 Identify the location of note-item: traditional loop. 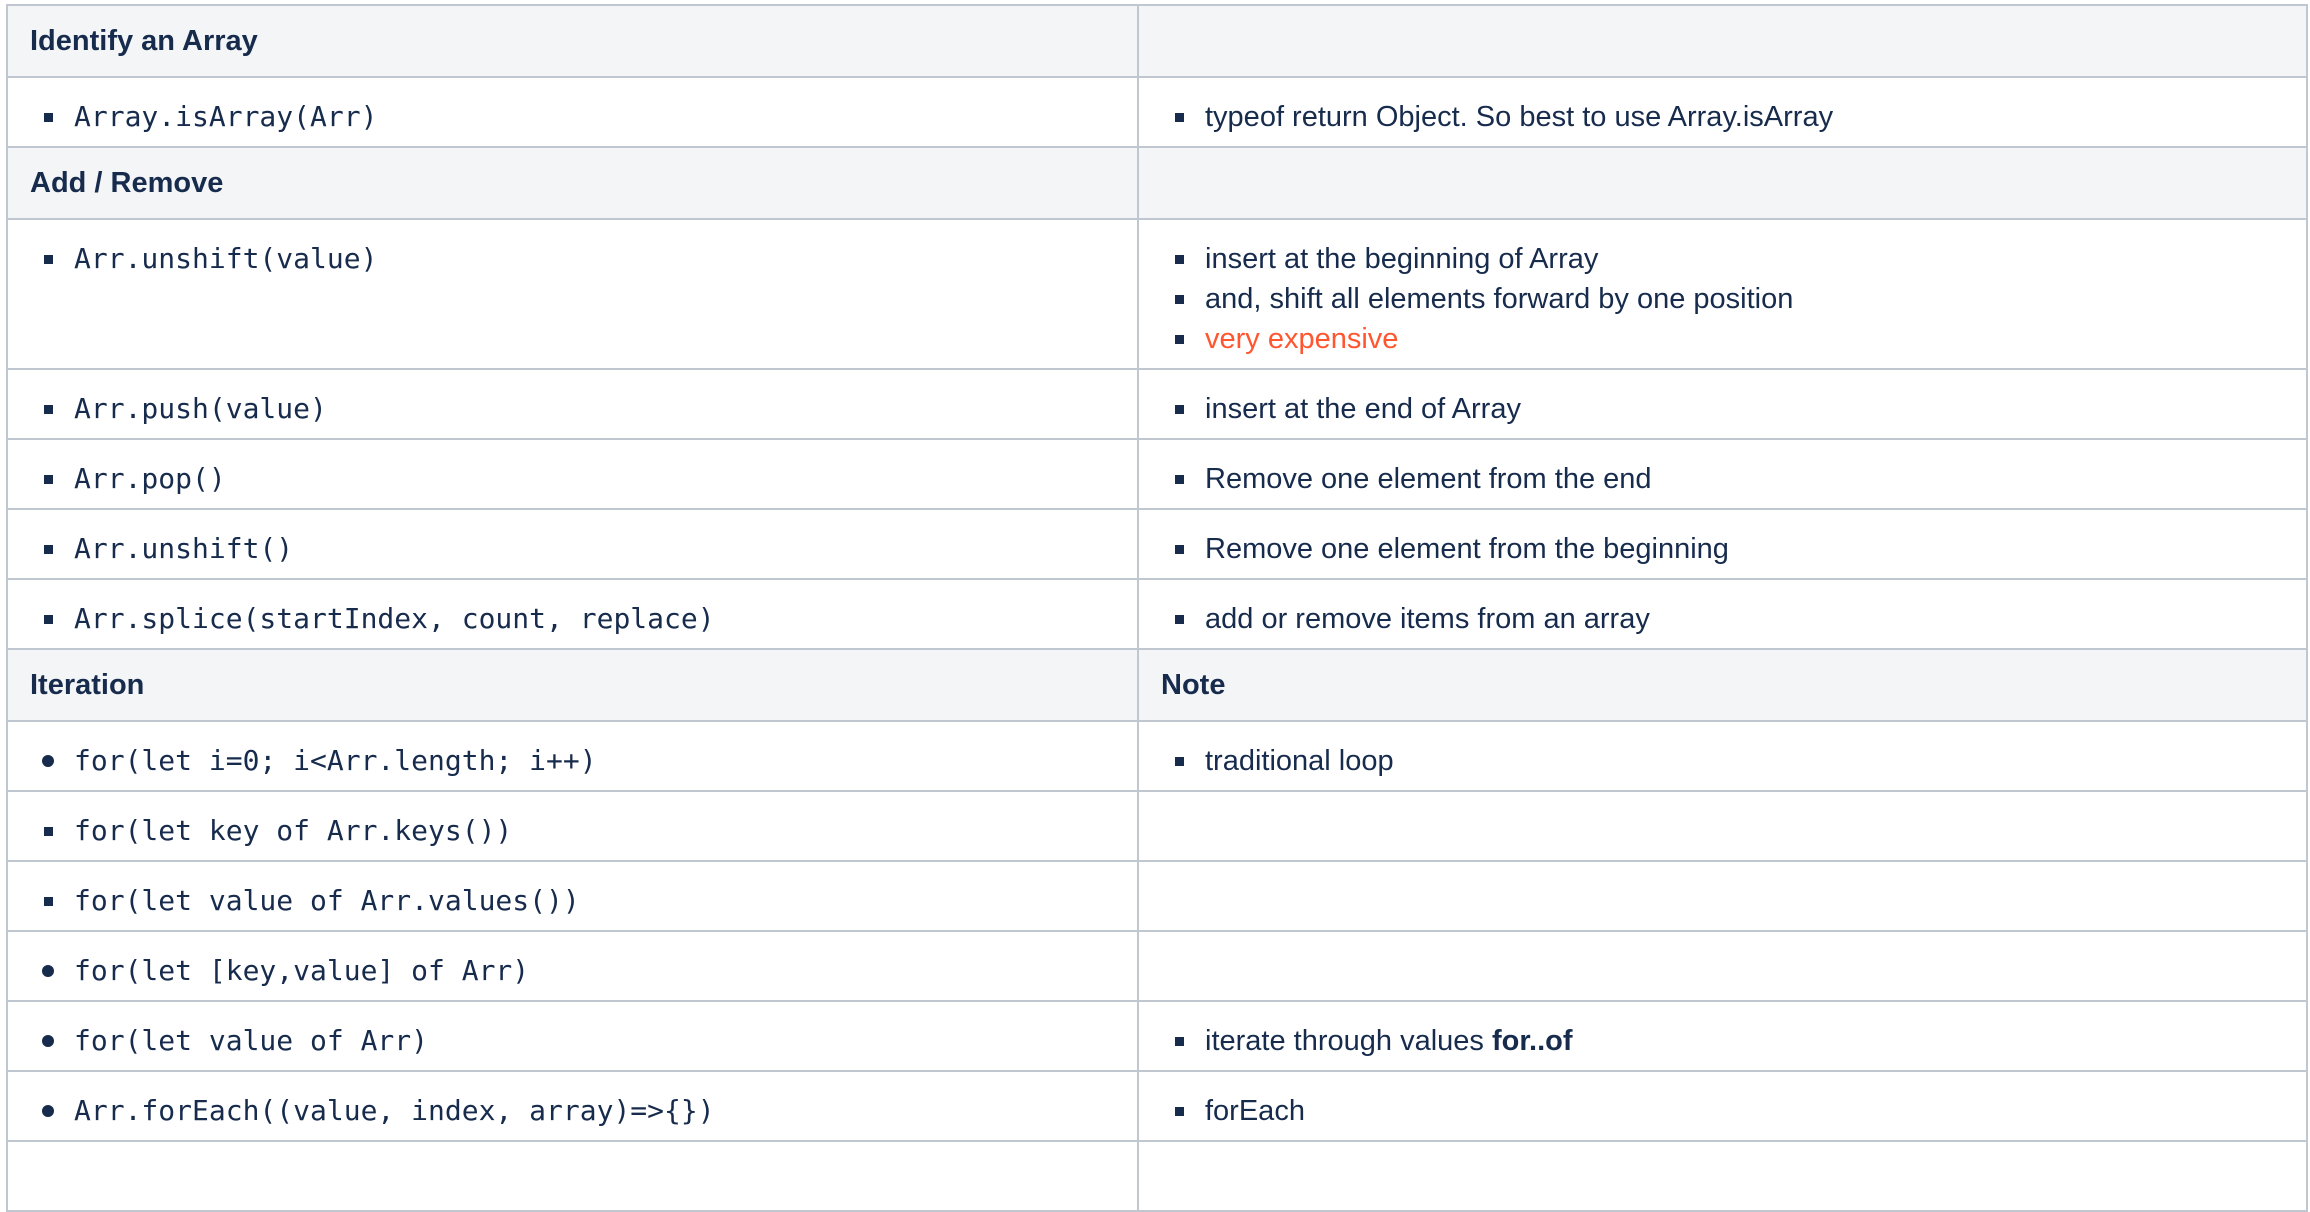
(1722, 761).